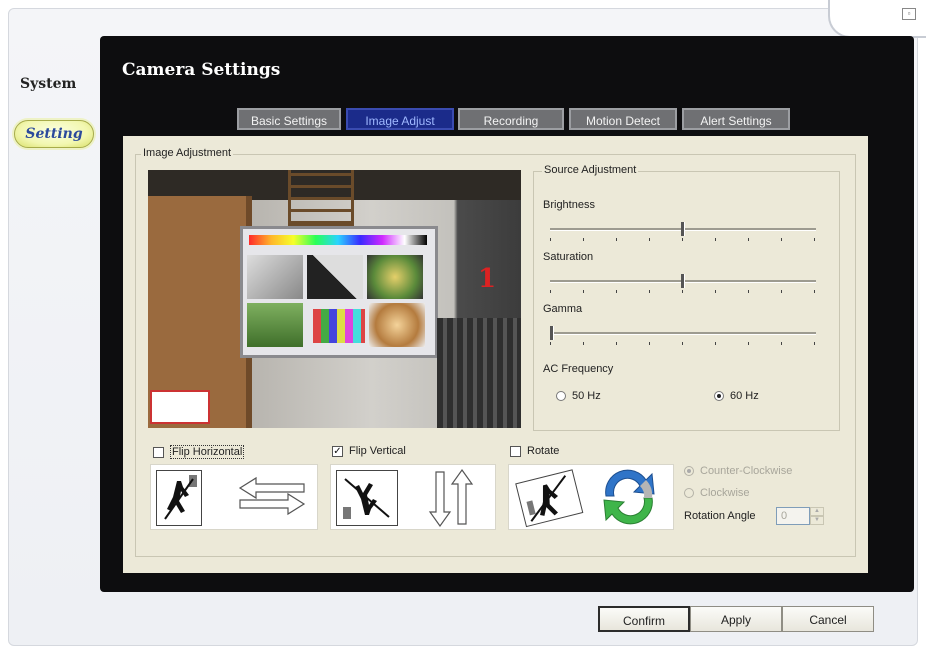 The height and width of the screenshot is (650, 926). Describe the element at coordinates (909, 14) in the screenshot. I see `restore-icon: ▫` at that location.